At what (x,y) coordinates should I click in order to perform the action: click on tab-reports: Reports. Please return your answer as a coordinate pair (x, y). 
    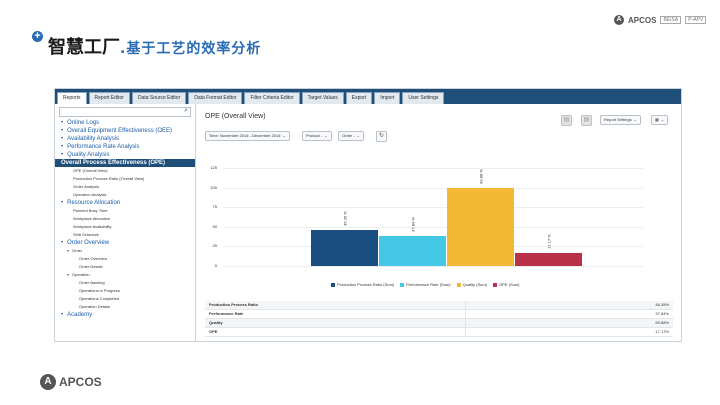
    Looking at the image, I should click on (72, 98).